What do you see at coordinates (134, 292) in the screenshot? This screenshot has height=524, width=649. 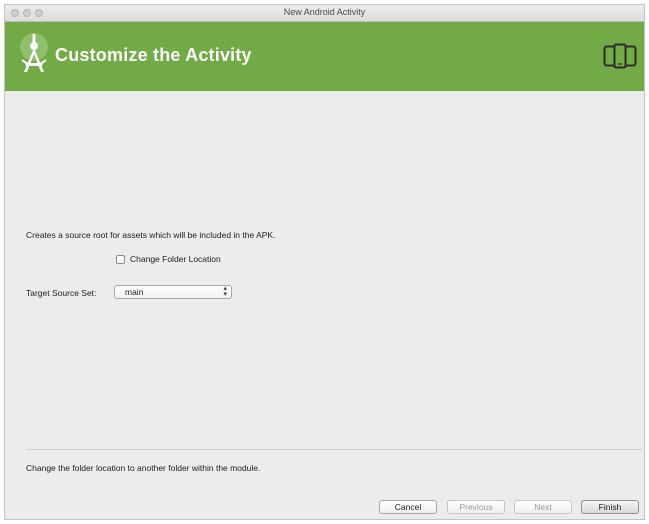 I see `target-source-set-value: main` at bounding box center [134, 292].